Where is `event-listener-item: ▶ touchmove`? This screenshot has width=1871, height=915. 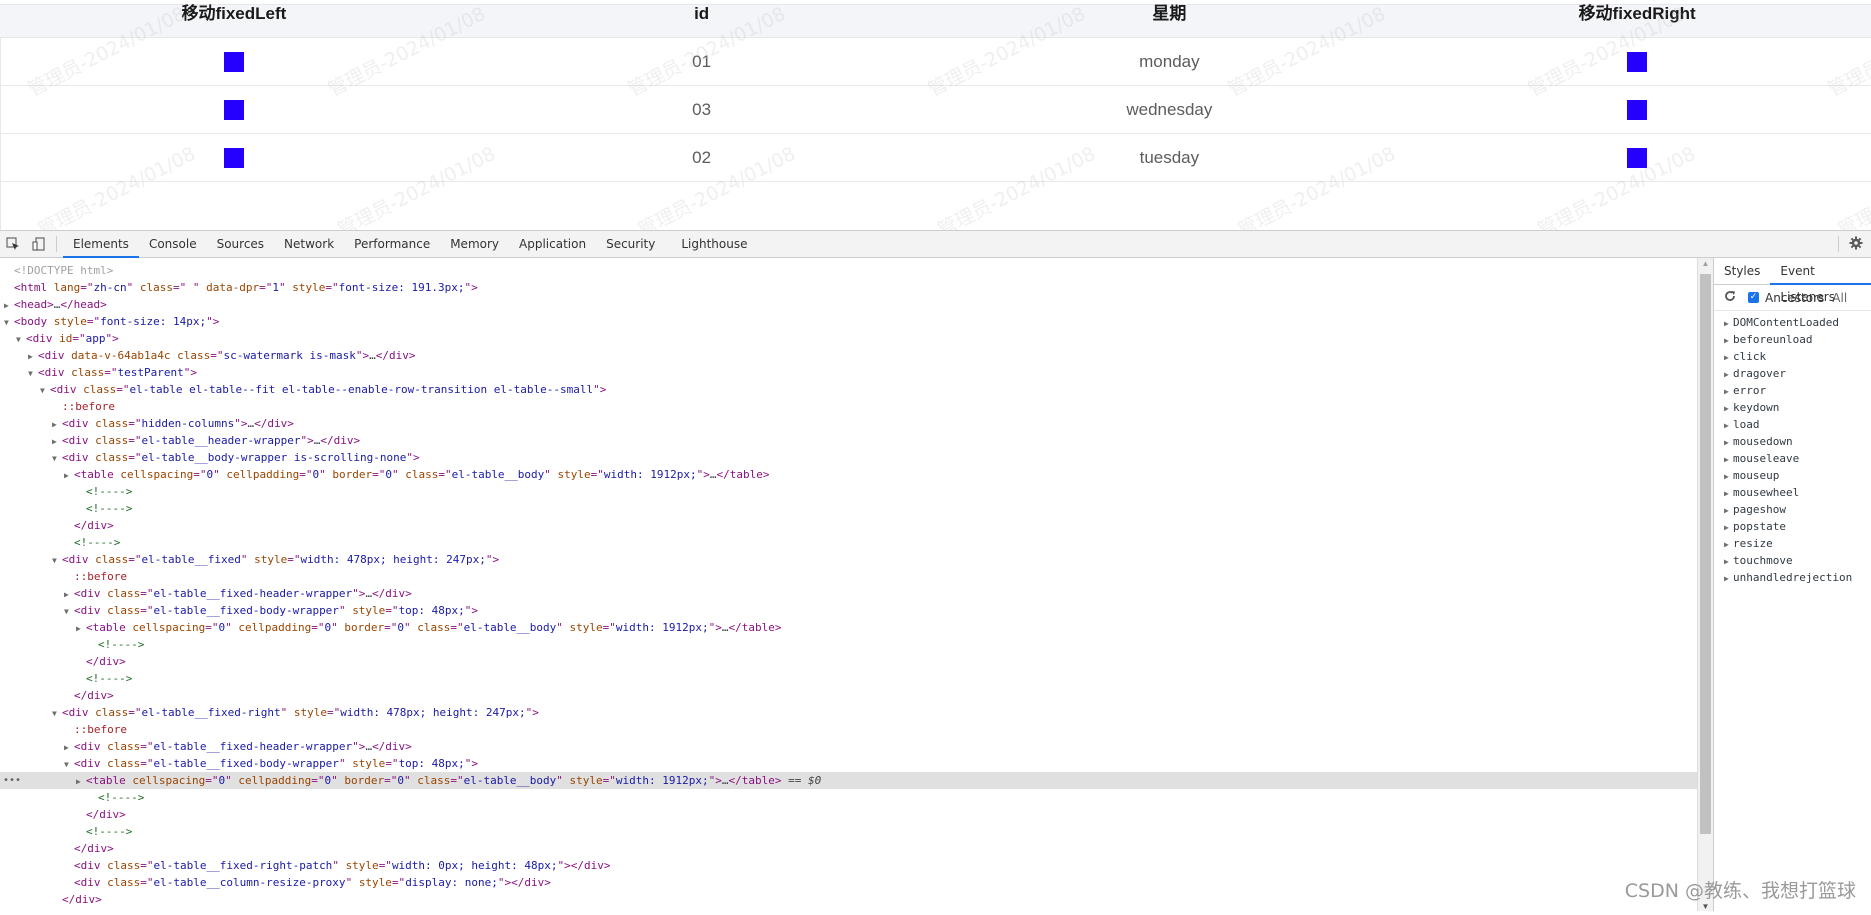
event-listener-item: ▶ touchmove is located at coordinates (1792, 560).